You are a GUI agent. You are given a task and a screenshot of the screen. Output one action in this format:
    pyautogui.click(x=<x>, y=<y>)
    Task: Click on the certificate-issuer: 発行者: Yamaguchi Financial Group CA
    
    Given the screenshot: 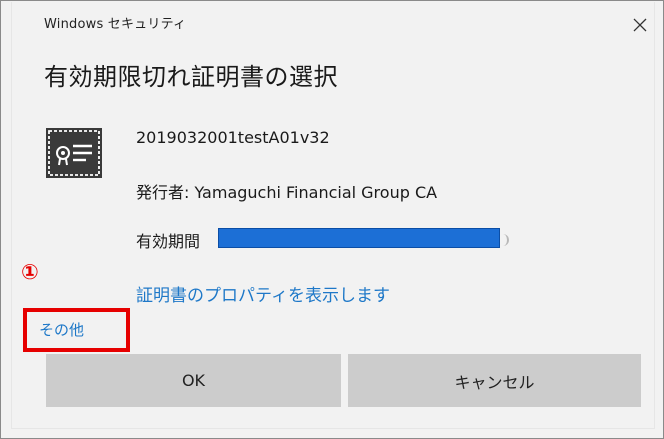 What is the action you would take?
    pyautogui.click(x=287, y=192)
    